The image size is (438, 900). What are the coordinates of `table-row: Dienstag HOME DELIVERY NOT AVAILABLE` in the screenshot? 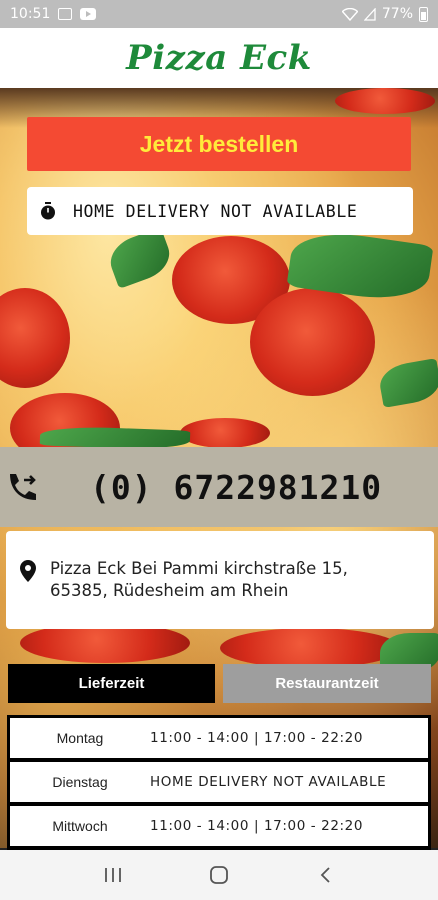 It's located at (219, 782).